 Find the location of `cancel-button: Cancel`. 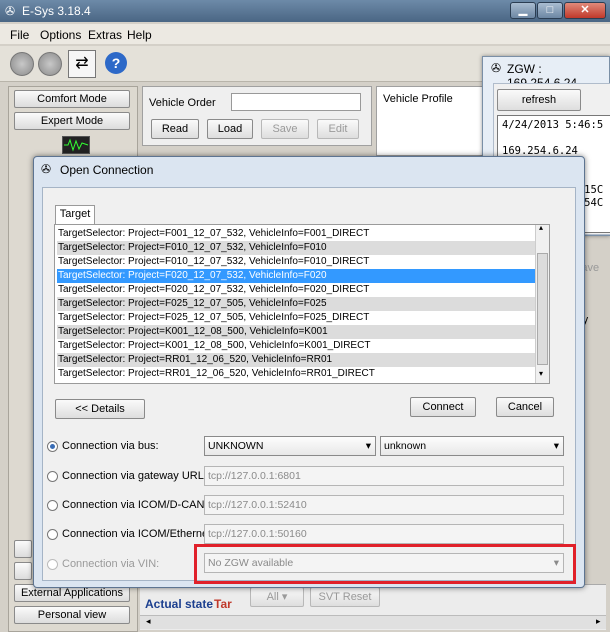

cancel-button: Cancel is located at coordinates (525, 407).